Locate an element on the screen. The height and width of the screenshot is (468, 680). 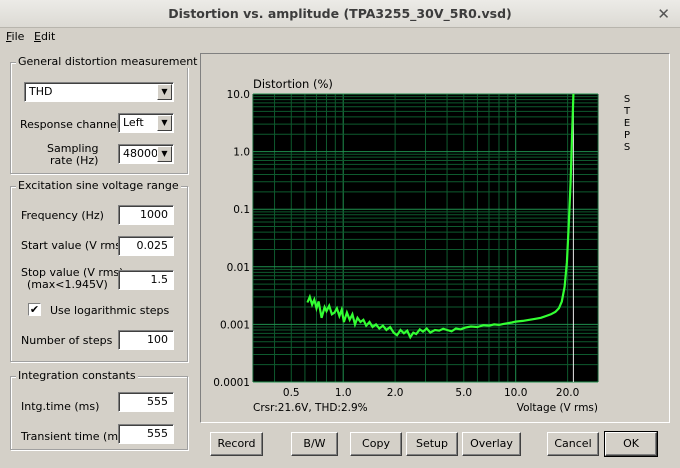
group-title: Integration constants is located at coordinates (77, 375).